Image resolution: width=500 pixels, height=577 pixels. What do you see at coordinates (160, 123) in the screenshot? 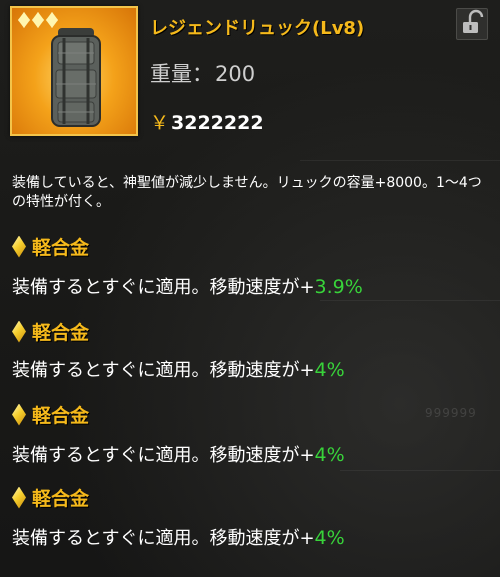
I see `currency-symbol: ￥` at bounding box center [160, 123].